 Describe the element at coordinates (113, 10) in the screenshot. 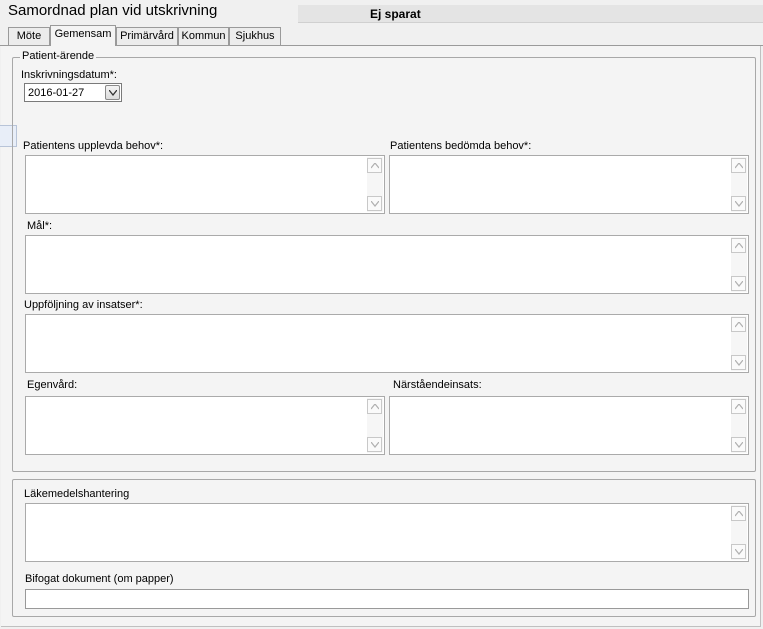

I see `window-title: Samordnad plan vid utskrivning` at that location.